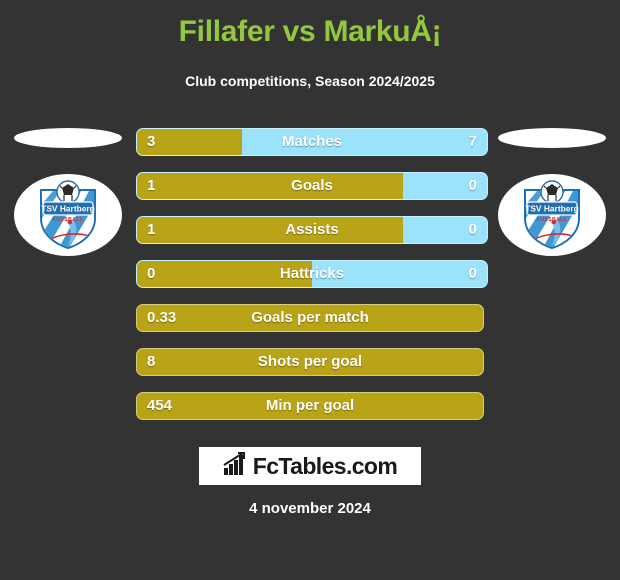 This screenshot has height=580, width=620. I want to click on stat-right-value: 7, so click(472, 141).